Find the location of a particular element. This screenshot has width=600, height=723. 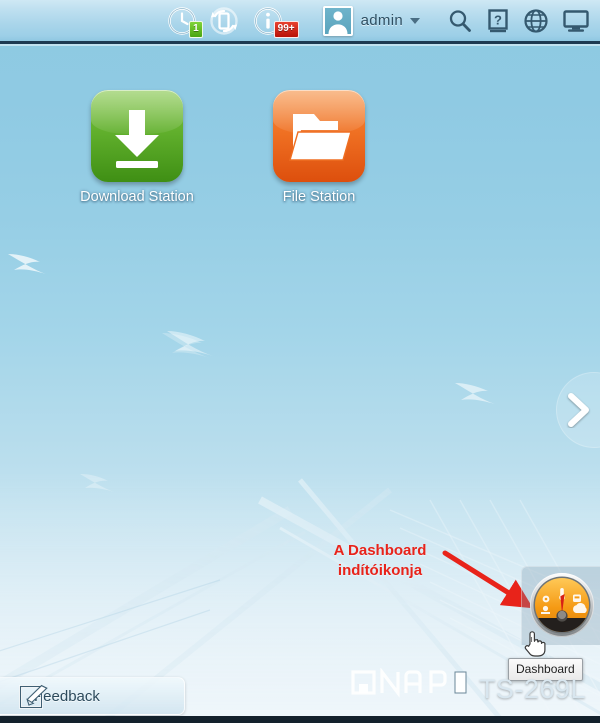

app-icon-file-station: File Station is located at coordinates (319, 147).